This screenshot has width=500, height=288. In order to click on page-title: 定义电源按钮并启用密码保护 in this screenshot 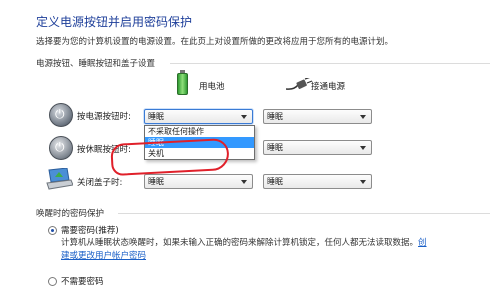, I will do `click(114, 22)`.